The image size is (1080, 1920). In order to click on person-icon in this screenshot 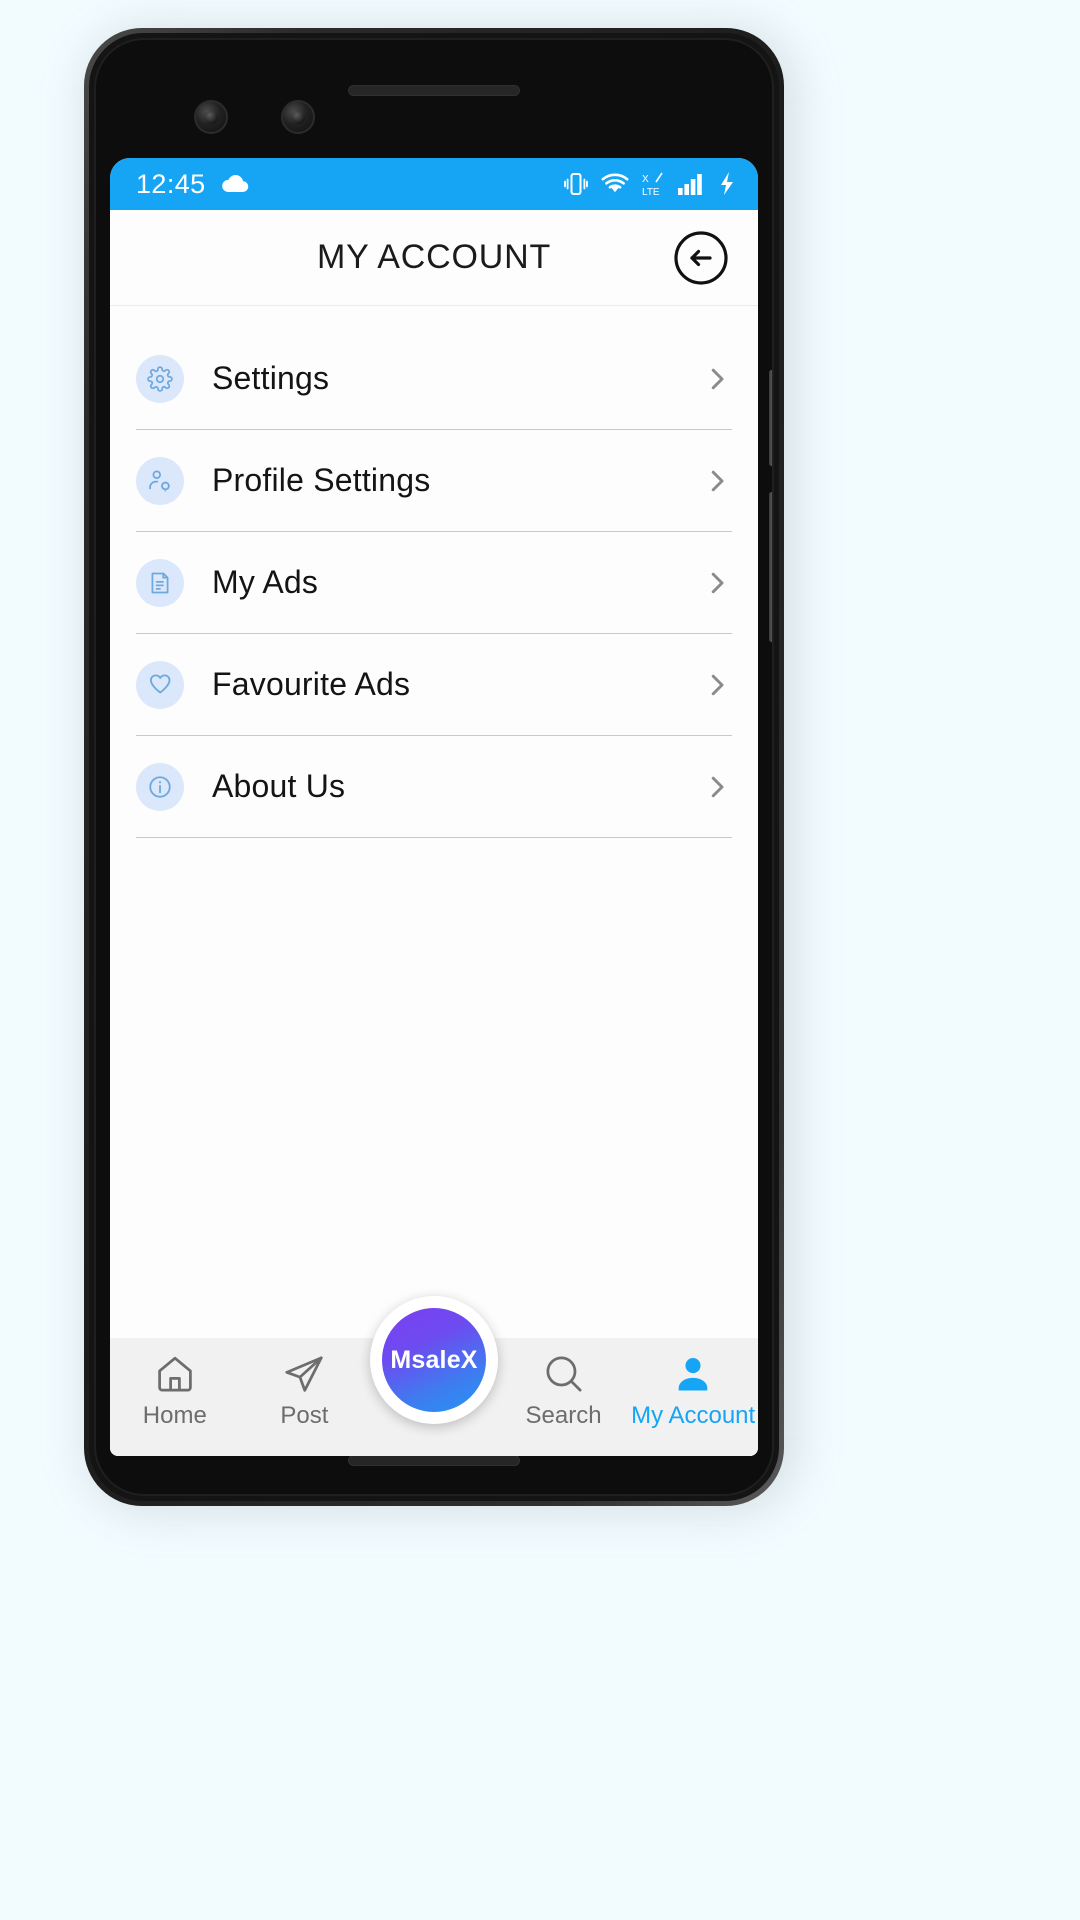, I will do `click(693, 1374)`.